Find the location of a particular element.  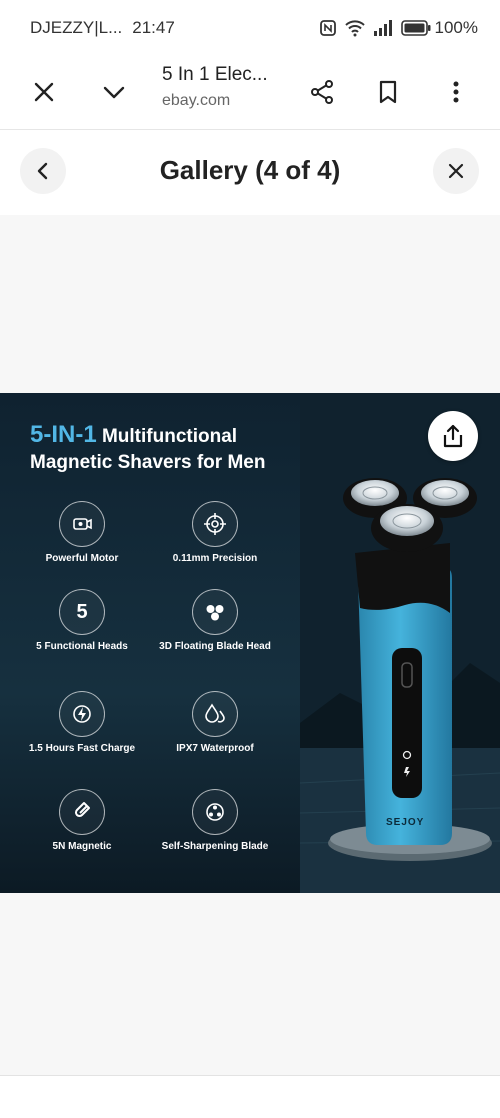

headline-rest: Multifunctional is located at coordinates (169, 436).